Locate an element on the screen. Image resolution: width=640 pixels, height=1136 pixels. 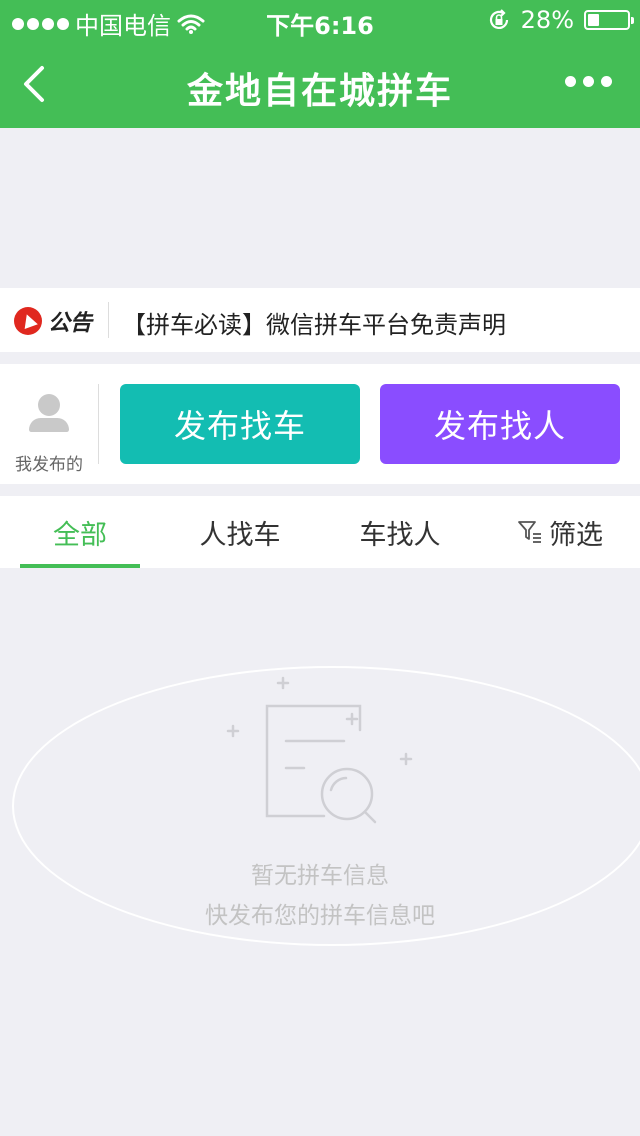
empty-title: 暂无拼车信息 is located at coordinates (320, 876).